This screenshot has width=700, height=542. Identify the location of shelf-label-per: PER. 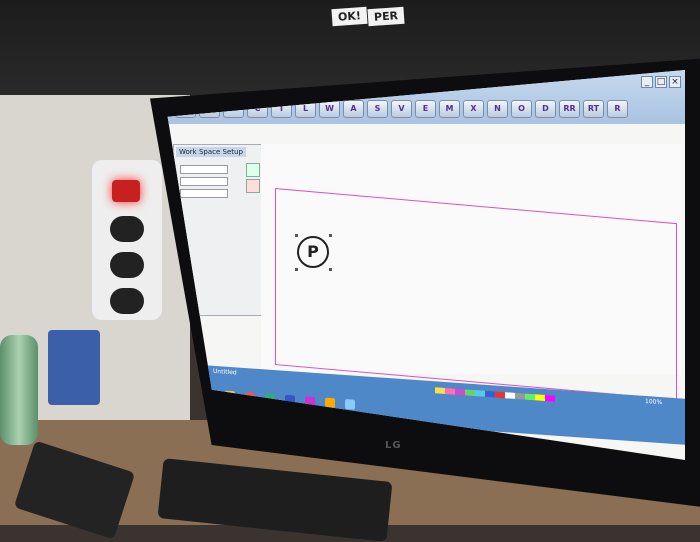
(386, 16).